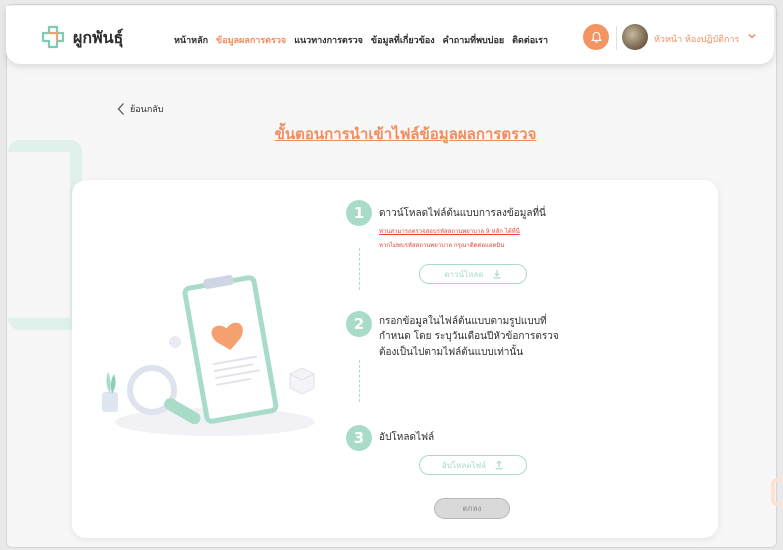 This screenshot has width=783, height=550. What do you see at coordinates (472, 508) in the screenshot?
I see `ok-button: ตกลง` at bounding box center [472, 508].